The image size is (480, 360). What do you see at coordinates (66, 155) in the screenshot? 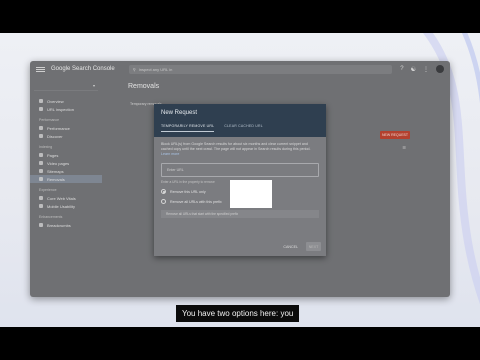
I see `sidebar-item-pages: Pages` at bounding box center [66, 155].